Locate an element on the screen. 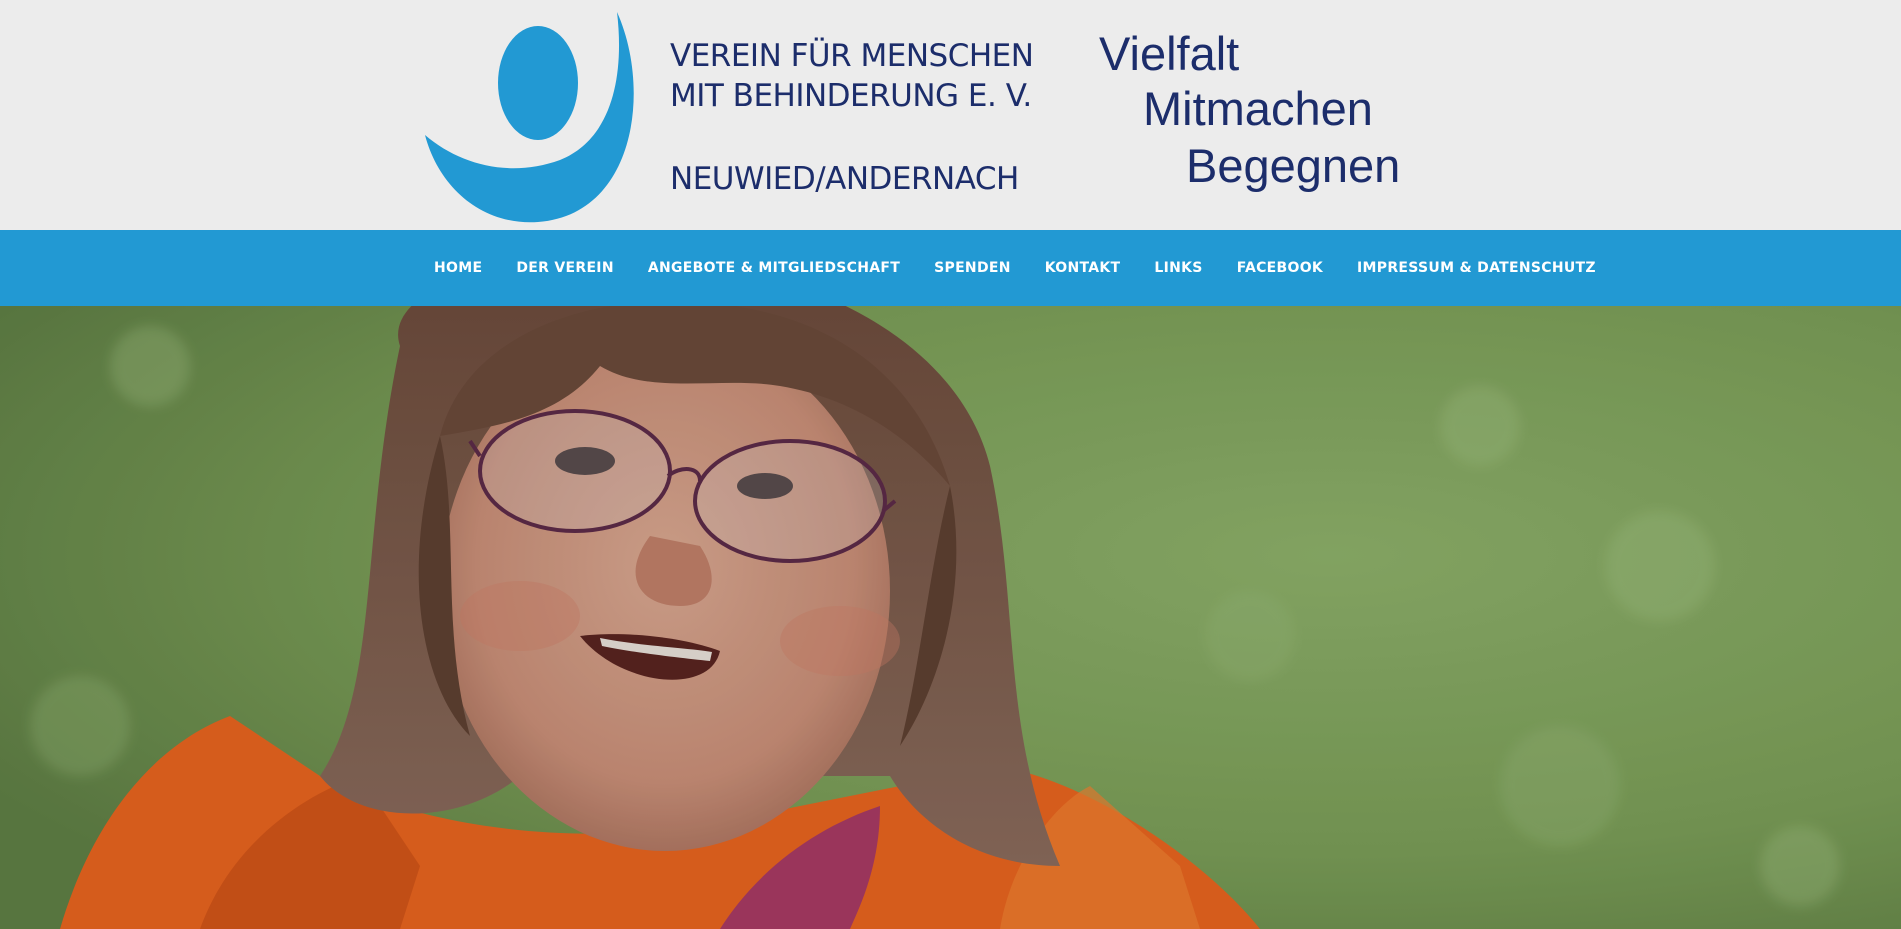 Image resolution: width=1901 pixels, height=929 pixels. nav-item-home: HOME is located at coordinates (458, 268).